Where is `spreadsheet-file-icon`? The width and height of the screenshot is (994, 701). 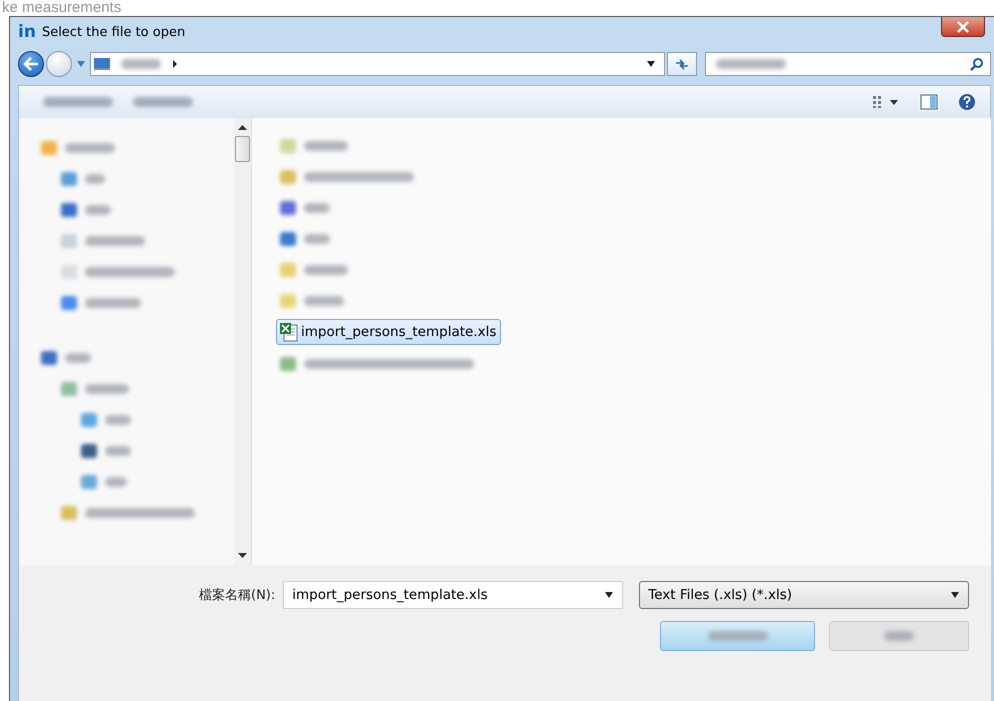 spreadsheet-file-icon is located at coordinates (289, 332).